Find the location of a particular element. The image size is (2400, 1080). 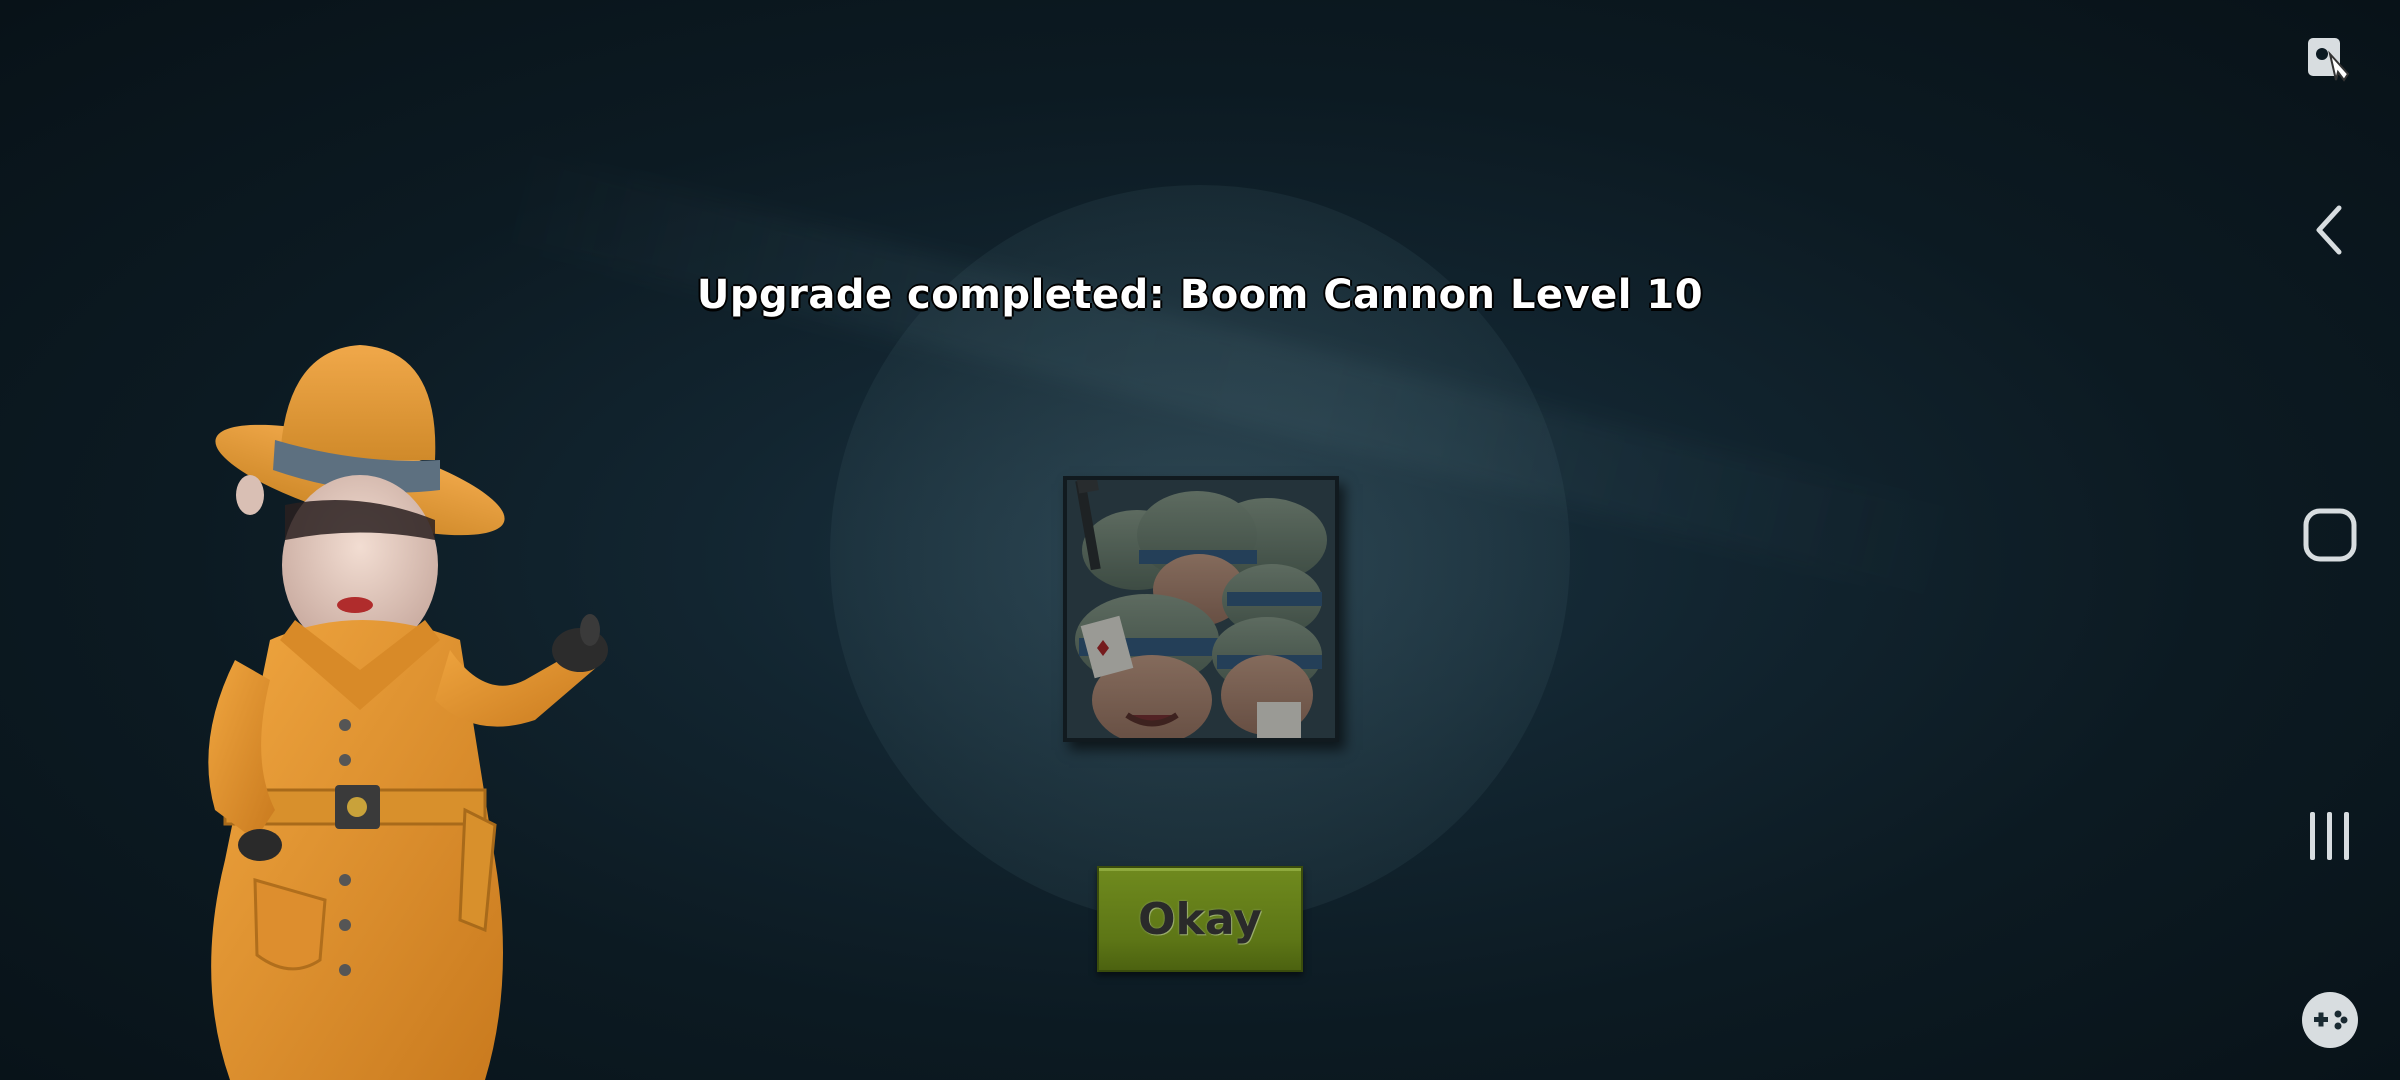

heavy-troops-portrait-icon is located at coordinates (1201, 609).